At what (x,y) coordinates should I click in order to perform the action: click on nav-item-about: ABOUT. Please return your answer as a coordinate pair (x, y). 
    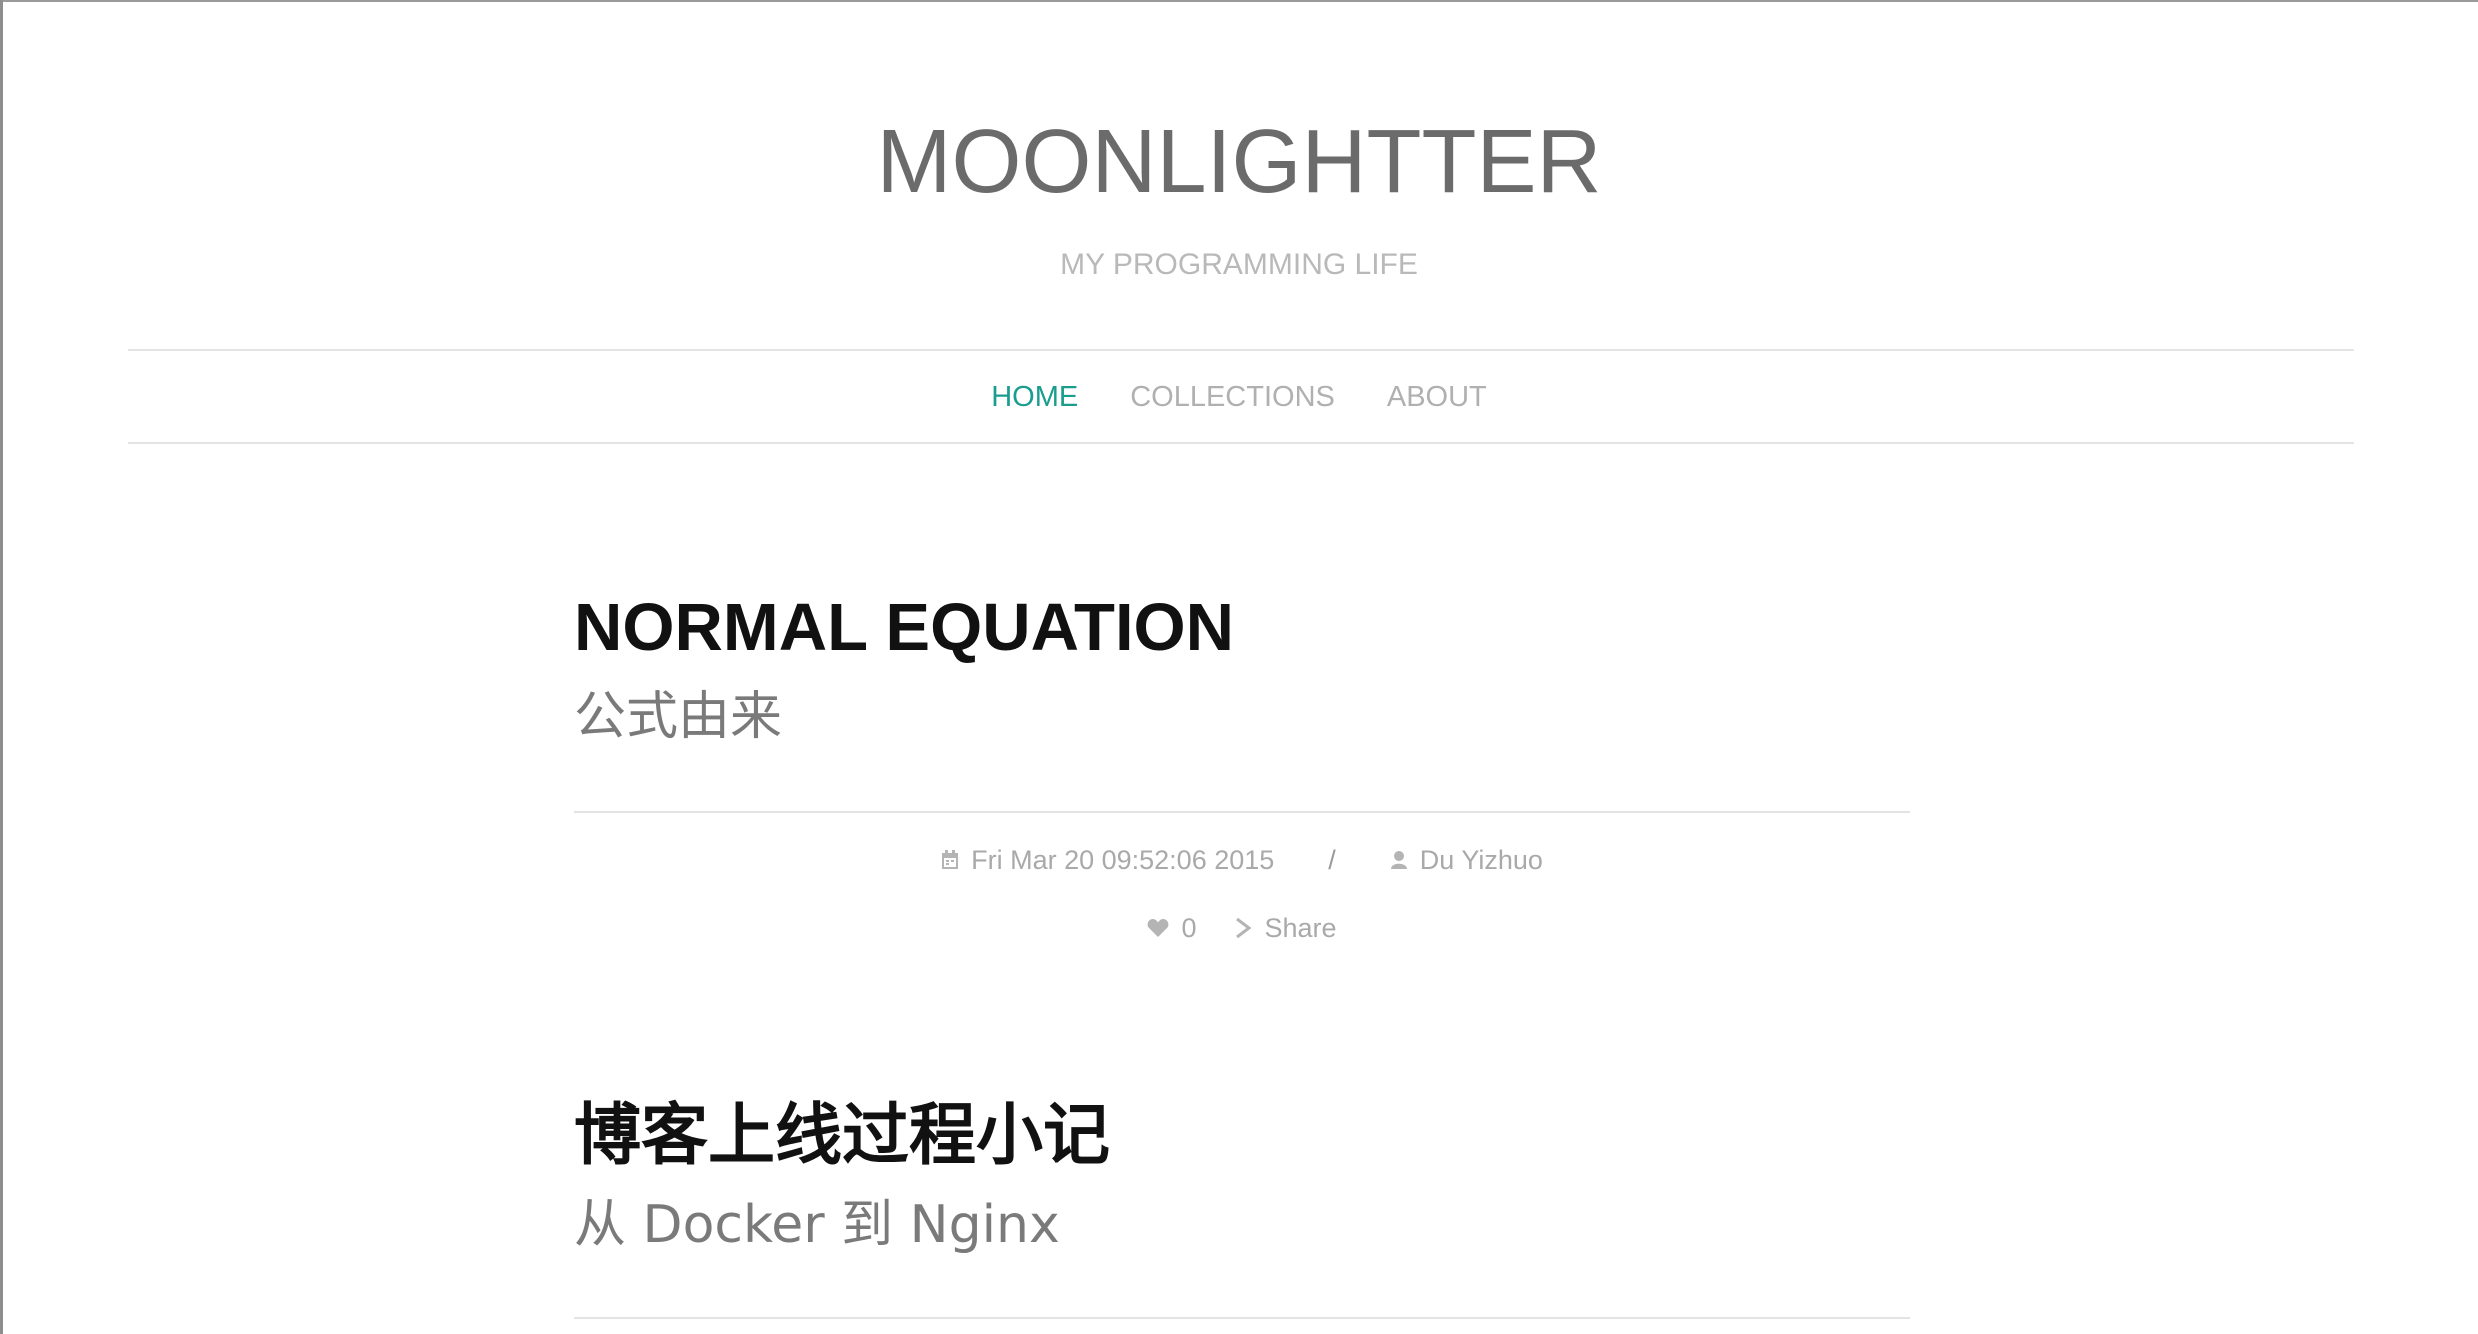
    Looking at the image, I should click on (1437, 397).